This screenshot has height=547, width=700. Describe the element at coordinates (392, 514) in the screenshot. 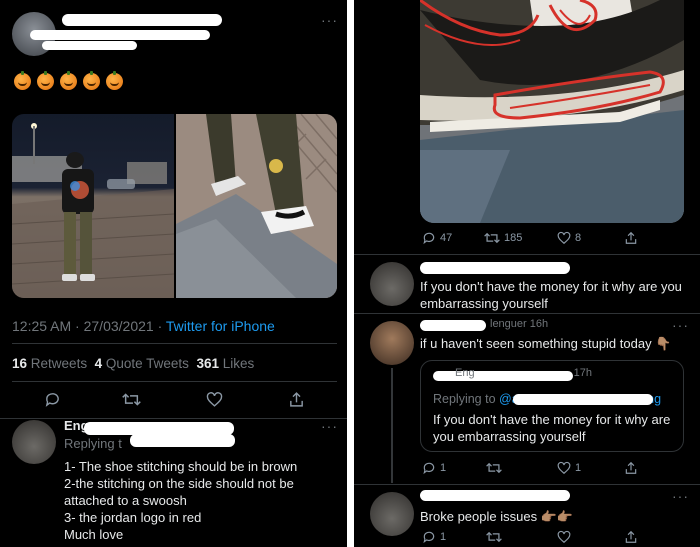

I see `reply3-author-avatar` at that location.